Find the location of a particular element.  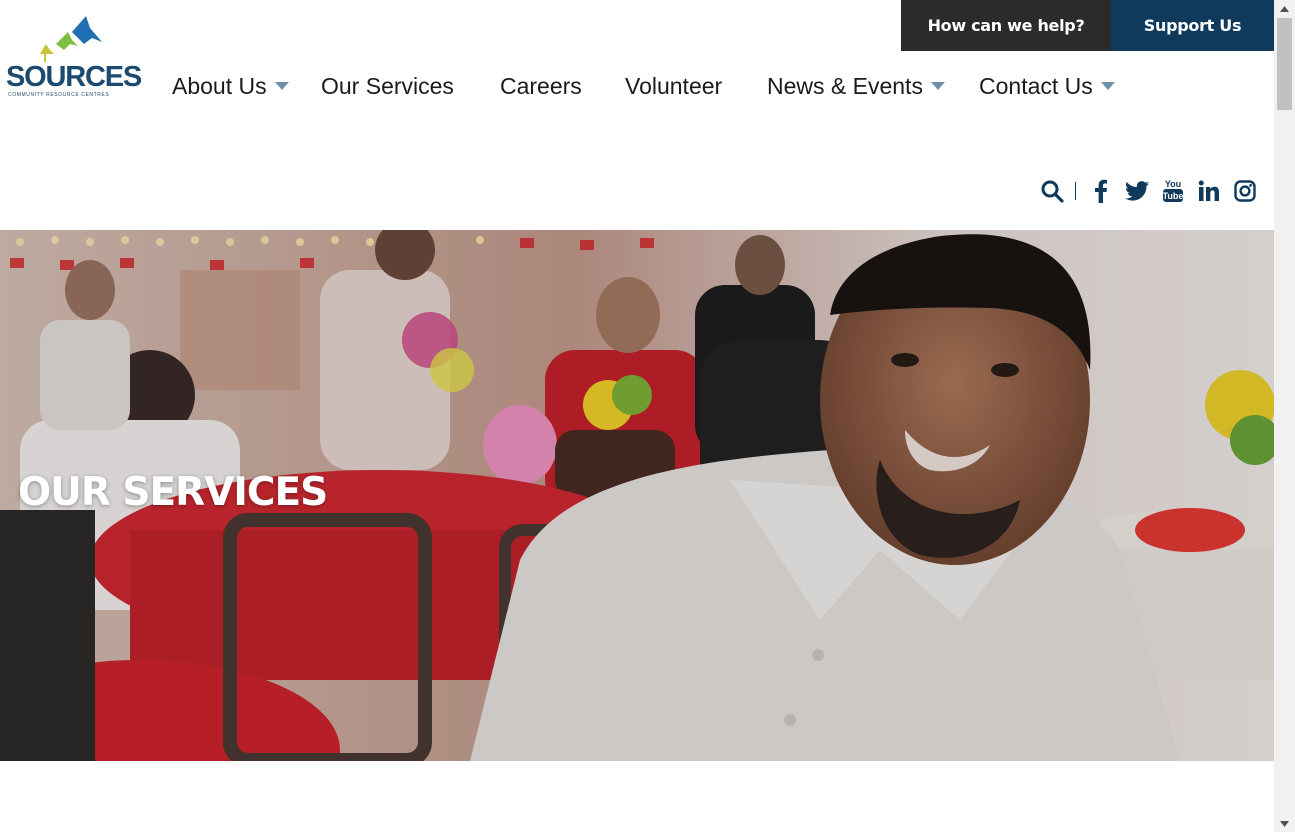

nav-label: Our Services is located at coordinates (387, 85).